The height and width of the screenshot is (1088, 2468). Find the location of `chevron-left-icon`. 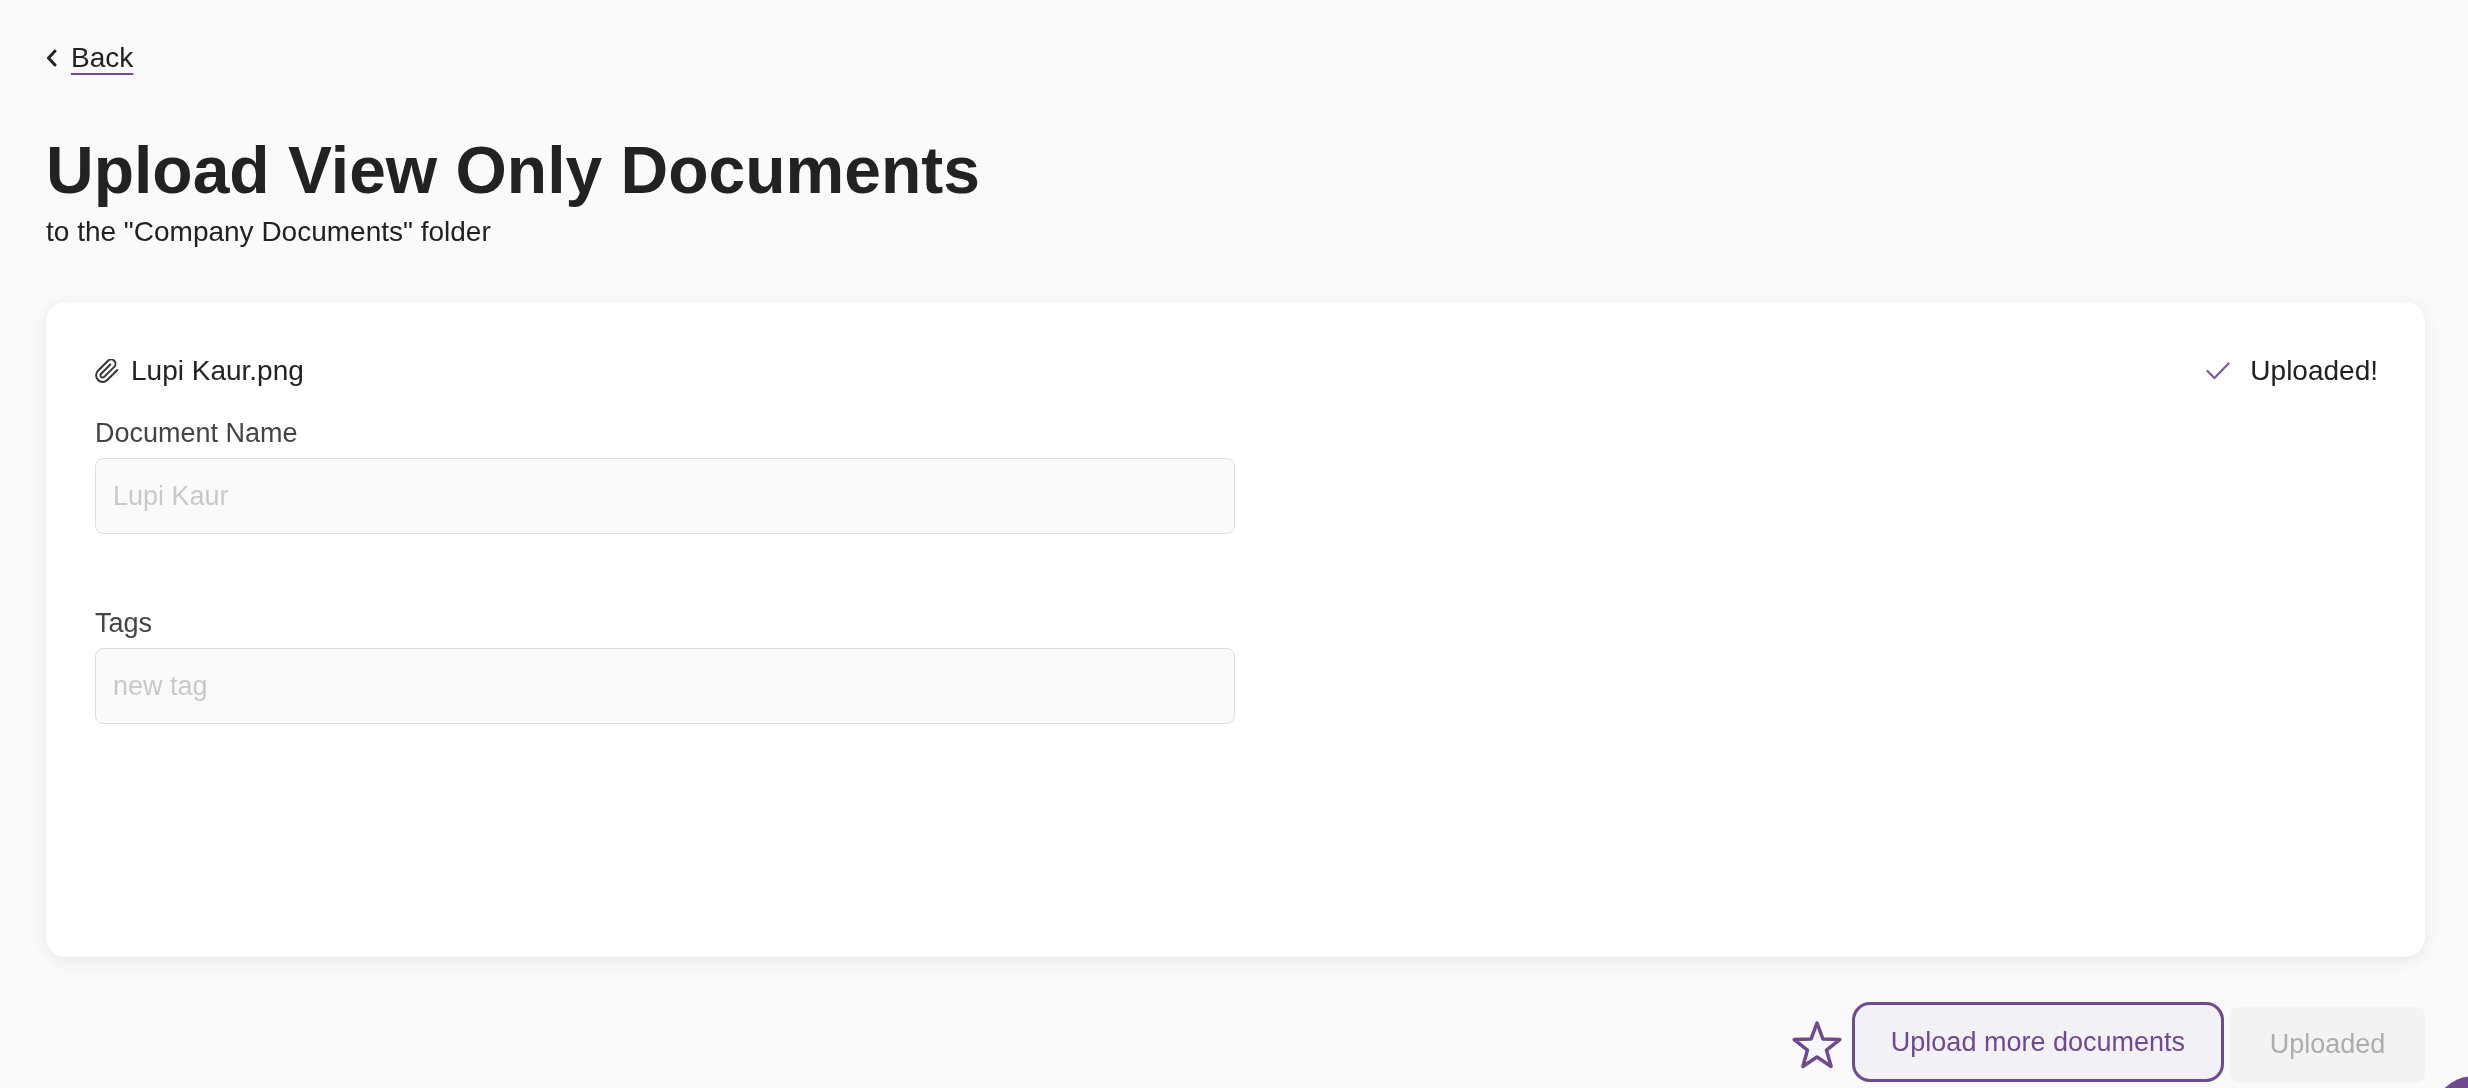

chevron-left-icon is located at coordinates (51, 58).